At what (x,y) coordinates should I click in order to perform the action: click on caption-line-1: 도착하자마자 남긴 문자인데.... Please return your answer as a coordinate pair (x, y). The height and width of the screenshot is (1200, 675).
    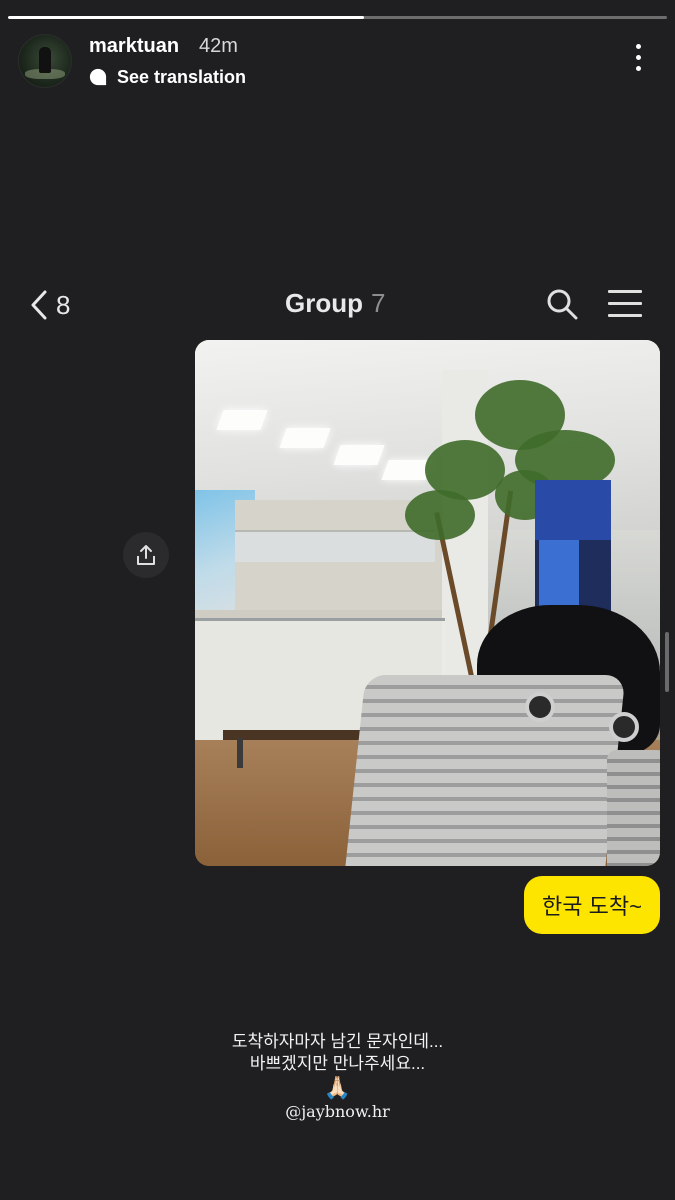
    Looking at the image, I should click on (337, 1041).